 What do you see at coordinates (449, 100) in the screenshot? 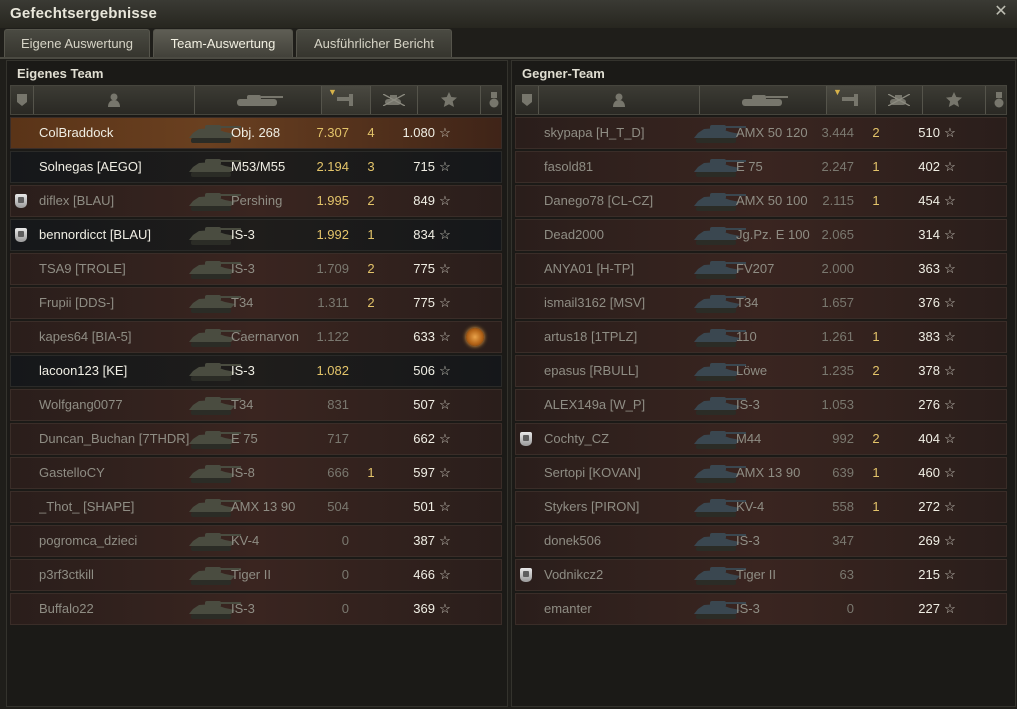
I see `own-header-star-column` at bounding box center [449, 100].